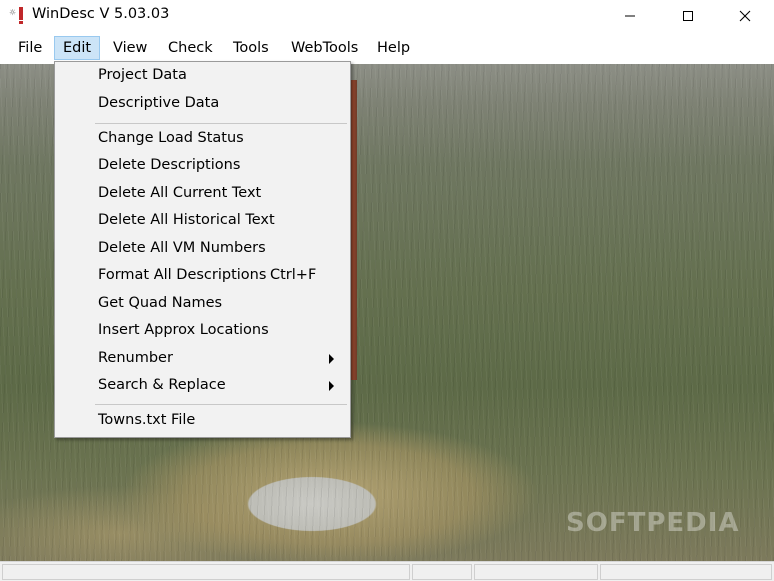 The width and height of the screenshot is (774, 581). What do you see at coordinates (387, 16) in the screenshot?
I see `title-bar: ☼ WinDesc V 5.03.03` at bounding box center [387, 16].